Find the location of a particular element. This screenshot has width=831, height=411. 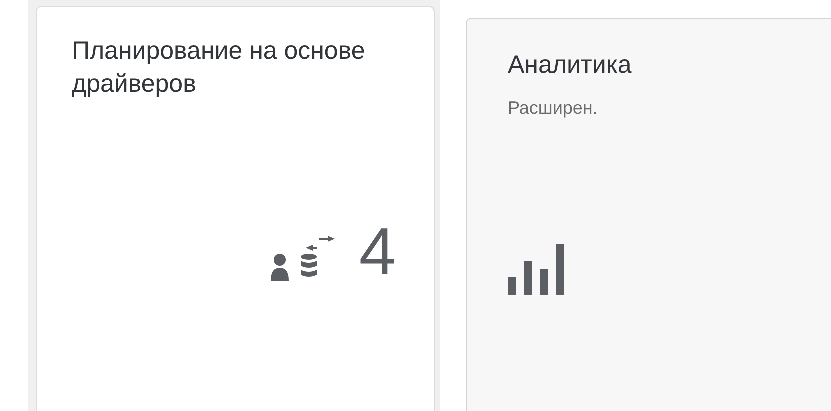

tile-title: Аналитика is located at coordinates (570, 65).